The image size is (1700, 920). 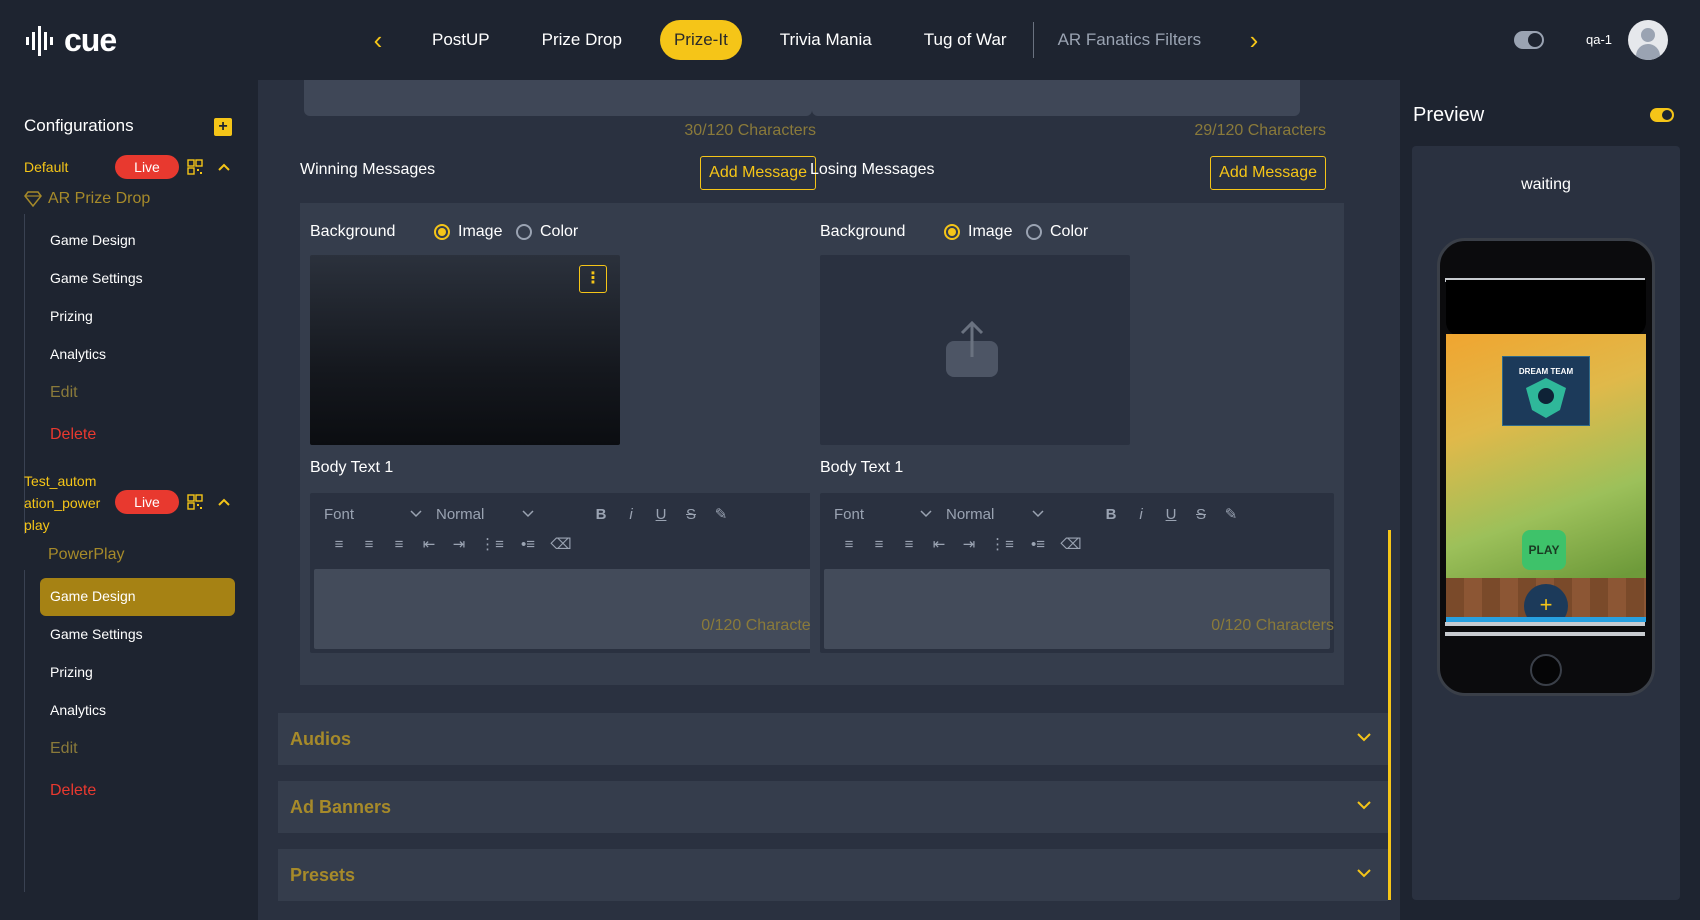 I want to click on tab-trivia-mania: Trivia Mania, so click(x=826, y=40).